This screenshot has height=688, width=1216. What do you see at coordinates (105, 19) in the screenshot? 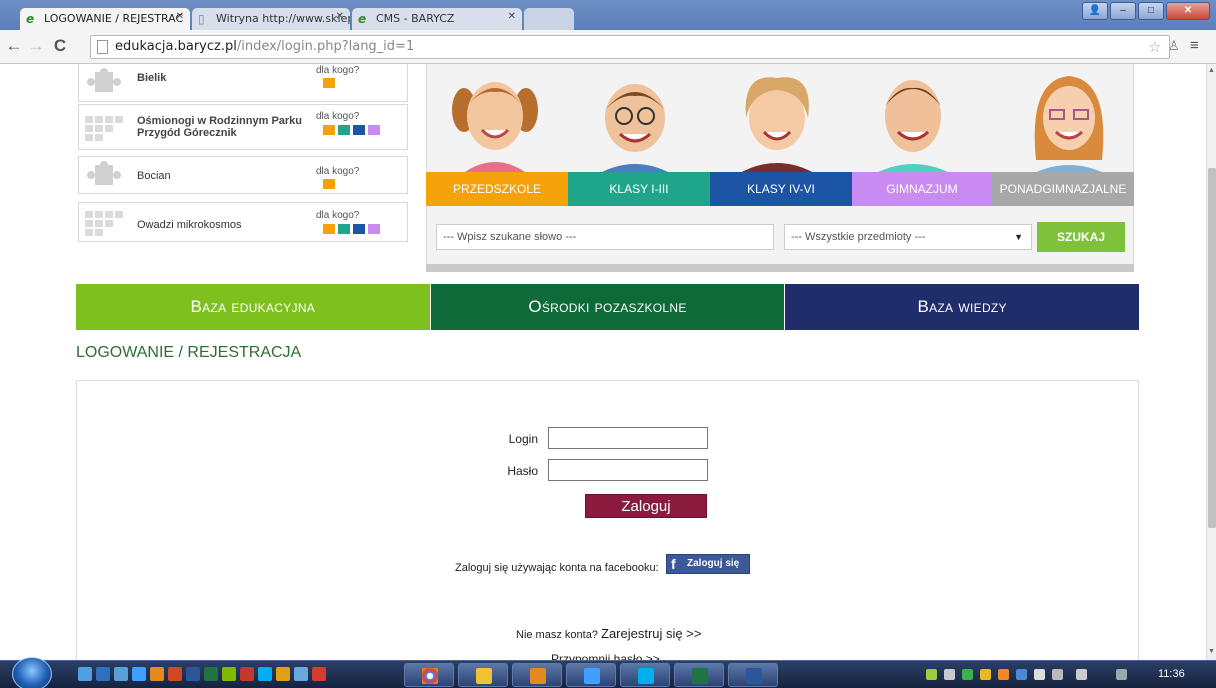
I see `tab-login: e LOGOWANIE / REJESTRAC ✕` at bounding box center [105, 19].